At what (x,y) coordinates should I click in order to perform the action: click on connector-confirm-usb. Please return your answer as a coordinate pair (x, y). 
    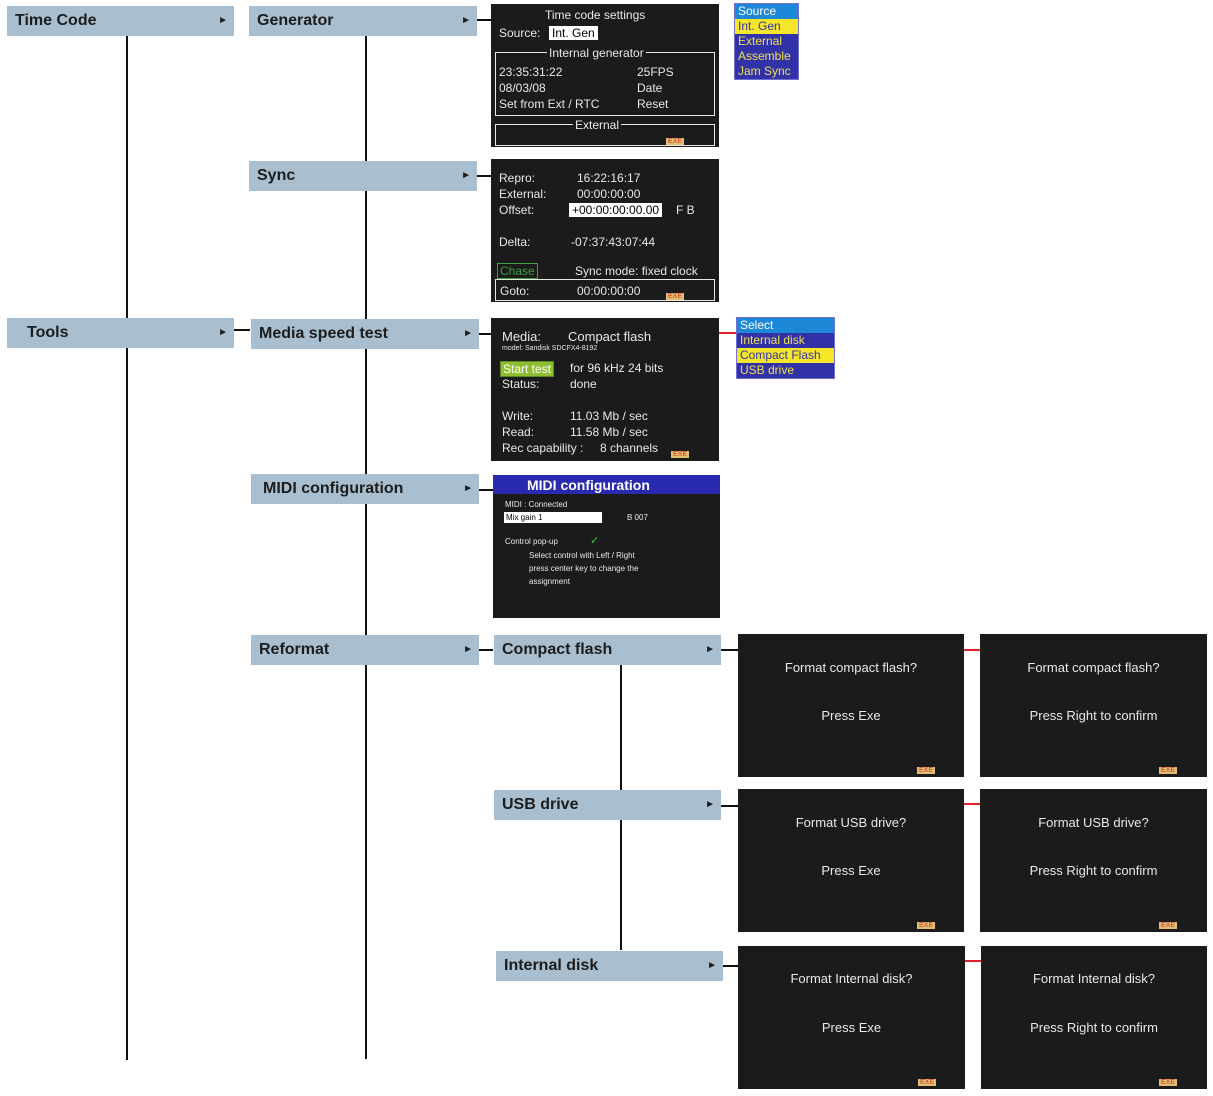
    Looking at the image, I should click on (972, 804).